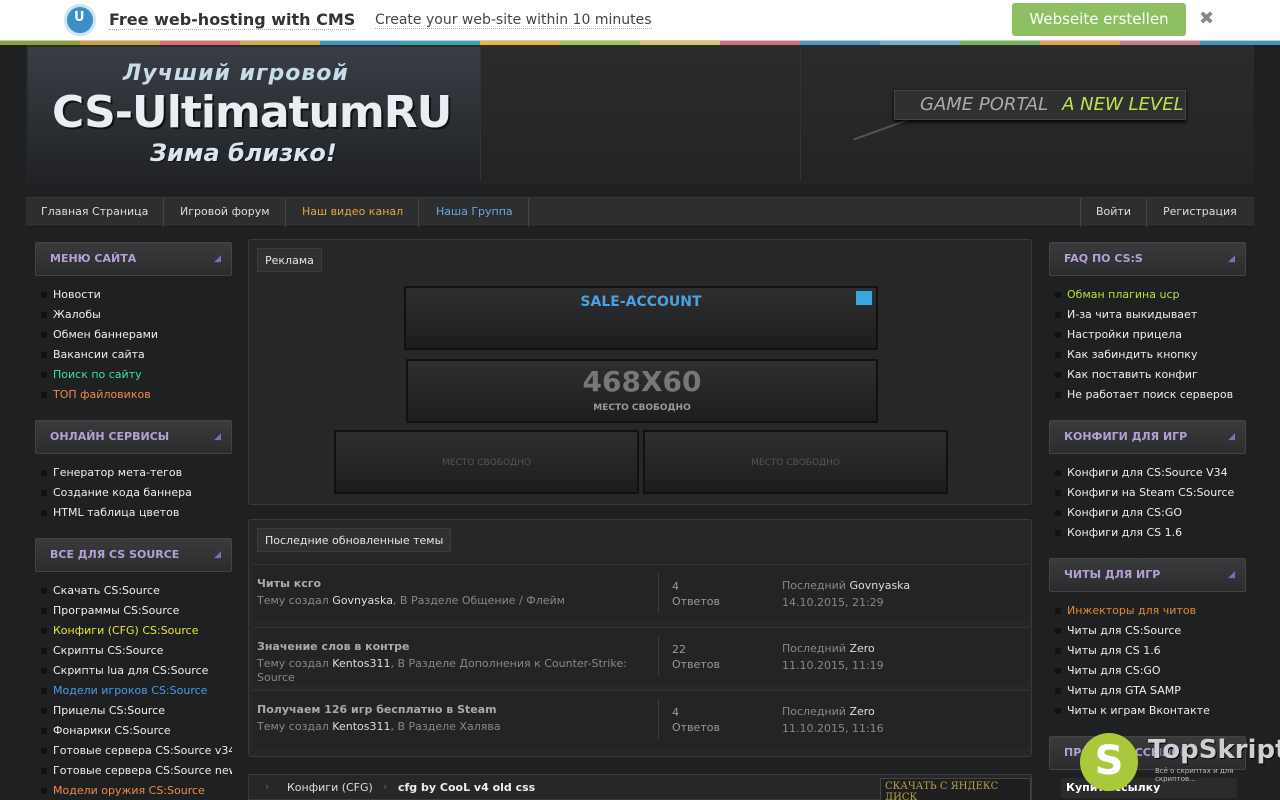  What do you see at coordinates (243, 153) in the screenshot?
I see `banner-line-3: Зима близко!` at bounding box center [243, 153].